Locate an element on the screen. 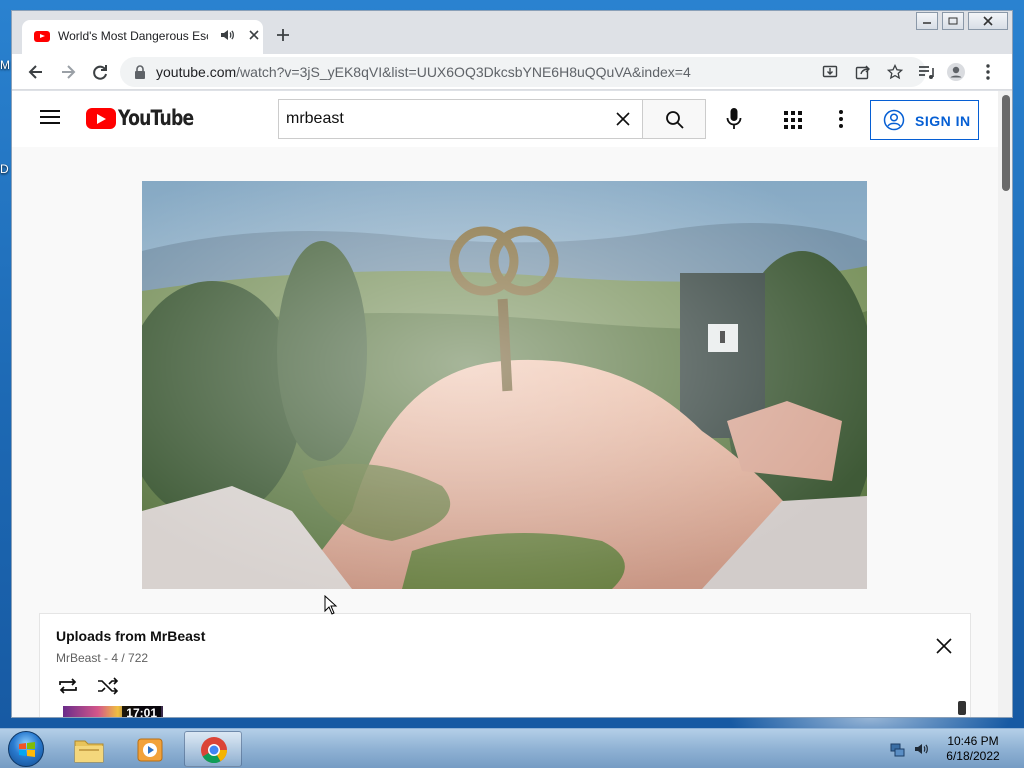  taskbar: 10:46 PM 6/18/2022 is located at coordinates (512, 748).